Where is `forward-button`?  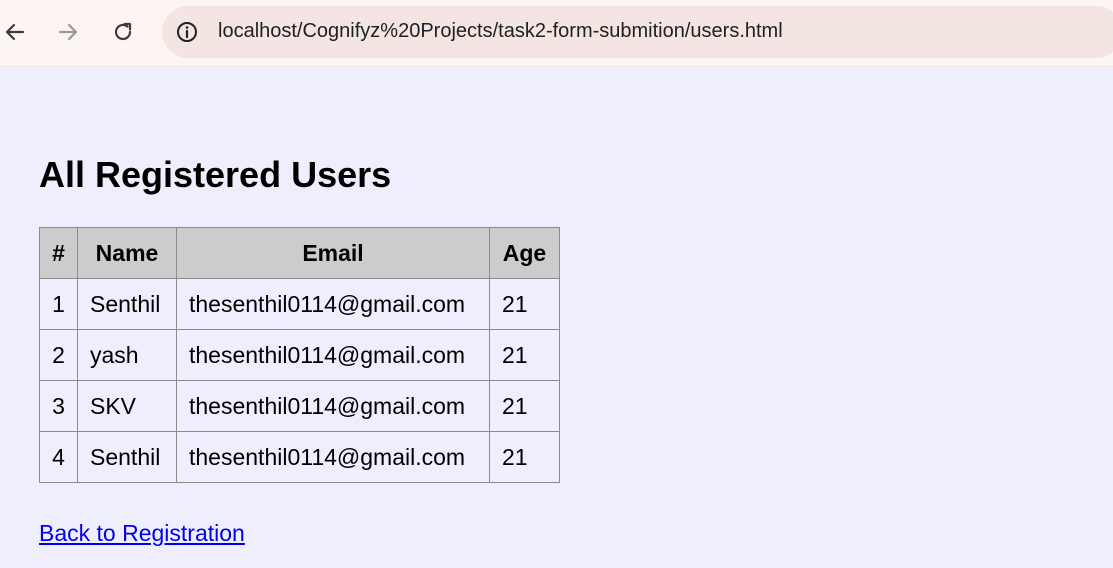 forward-button is located at coordinates (68, 32).